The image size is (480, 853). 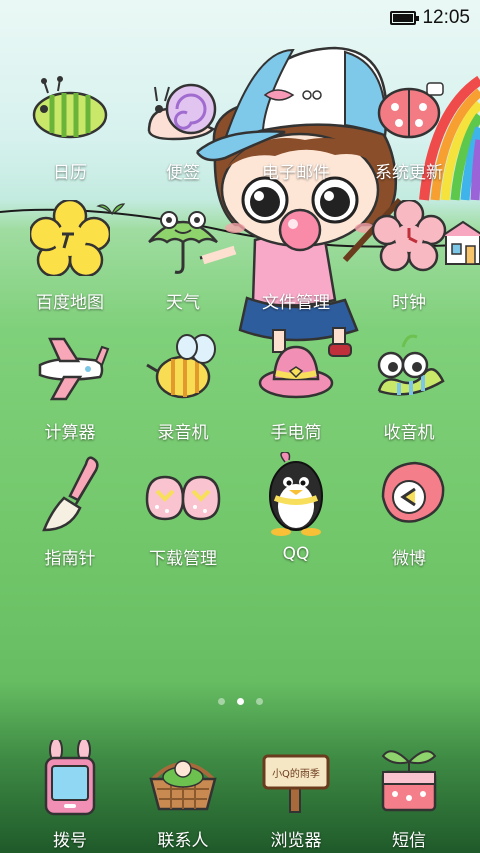 What do you see at coordinates (409, 238) in the screenshot?
I see `clock-flower-icon` at bounding box center [409, 238].